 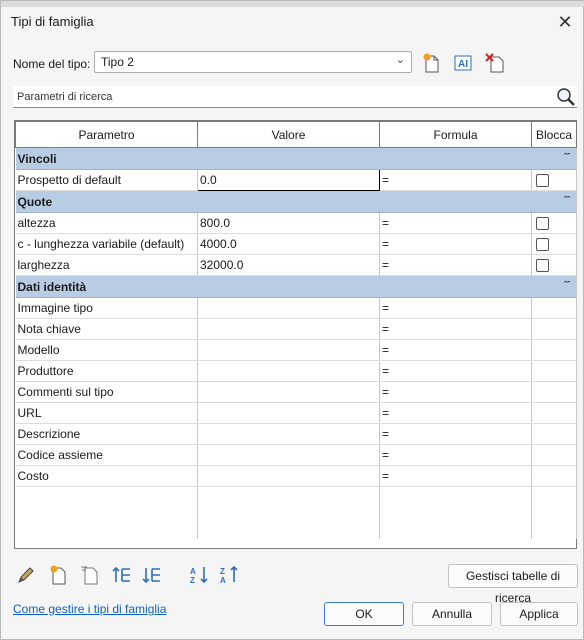 I want to click on search-icon, so click(x=566, y=97).